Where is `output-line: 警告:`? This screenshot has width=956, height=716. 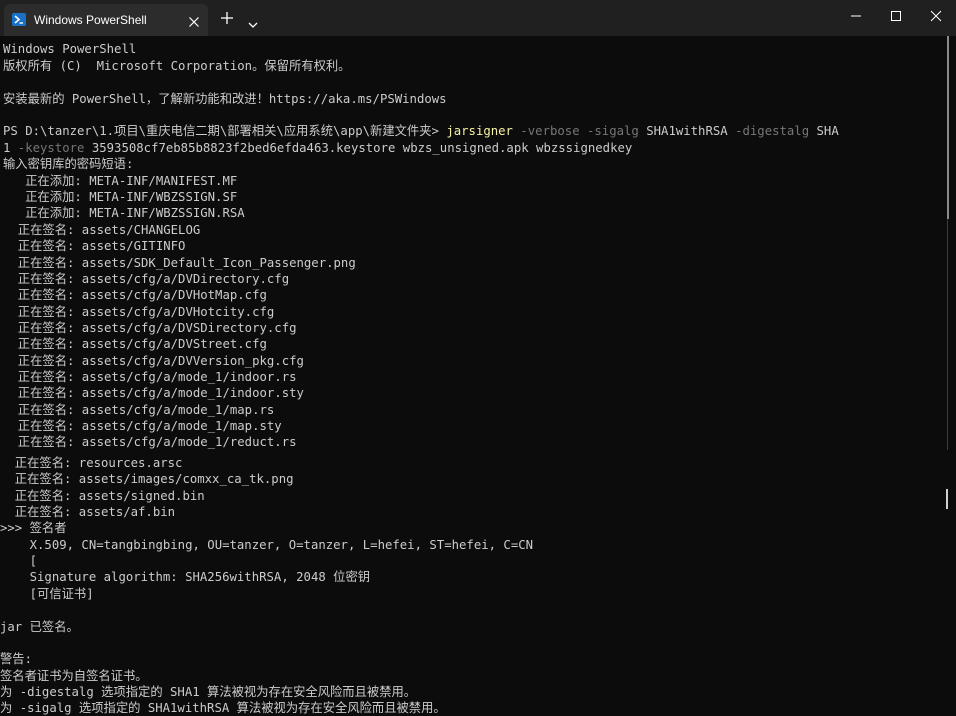
output-line: 警告: is located at coordinates (16, 659).